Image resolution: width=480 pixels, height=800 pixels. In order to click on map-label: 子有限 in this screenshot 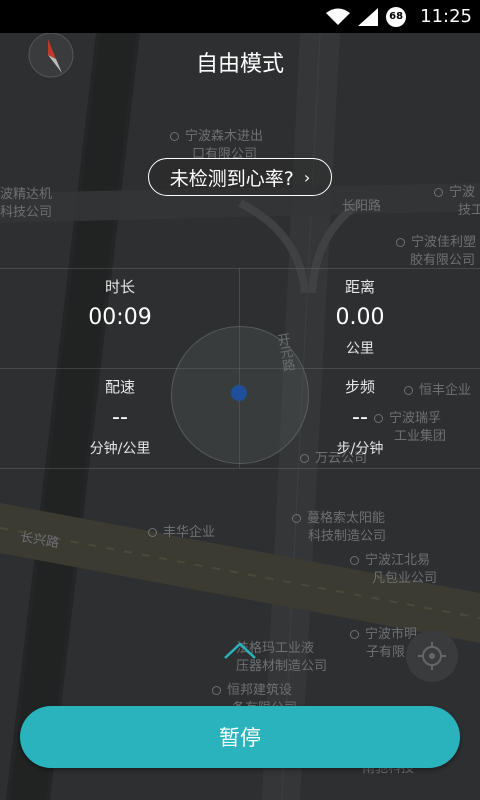, I will do `click(386, 652)`.